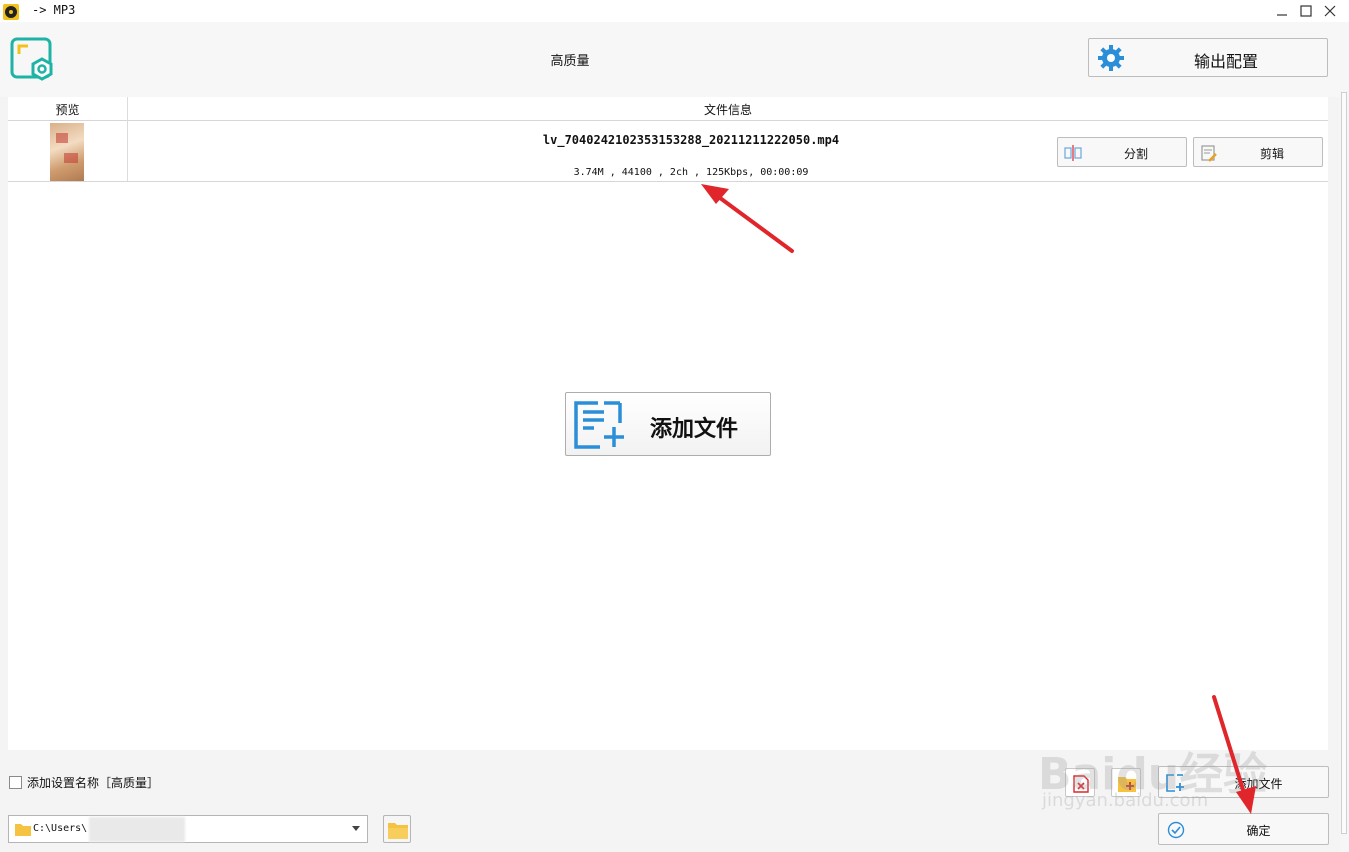 This screenshot has height=852, width=1349. I want to click on add-setting-name-label: 添加设置名称［高质量］, so click(93, 782).